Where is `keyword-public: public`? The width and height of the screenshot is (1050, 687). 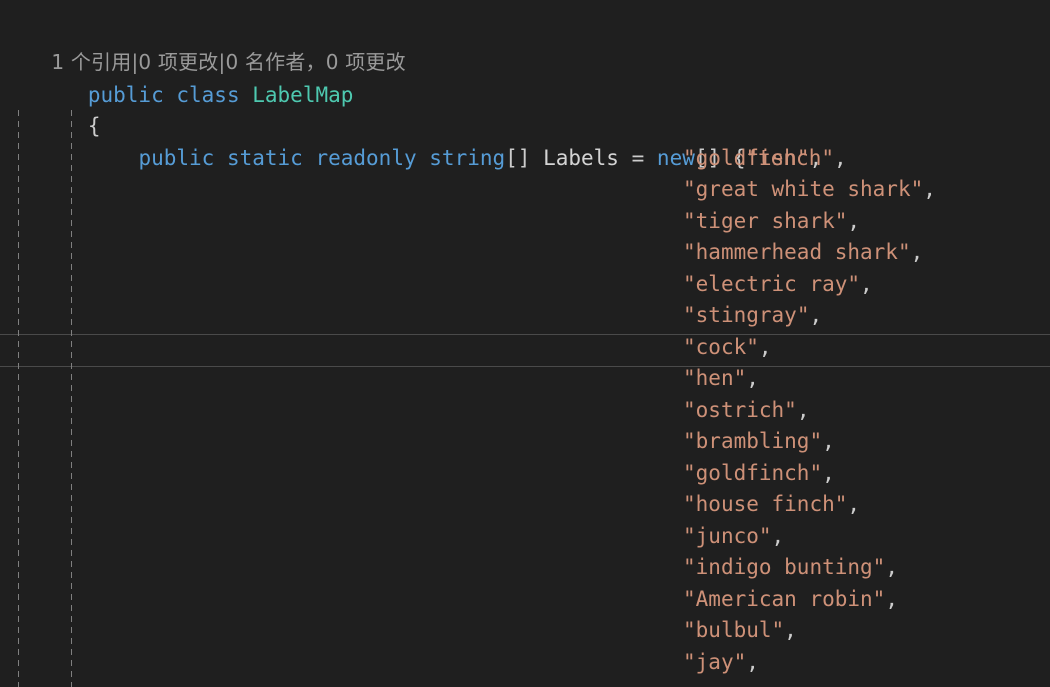 keyword-public: public is located at coordinates (176, 157).